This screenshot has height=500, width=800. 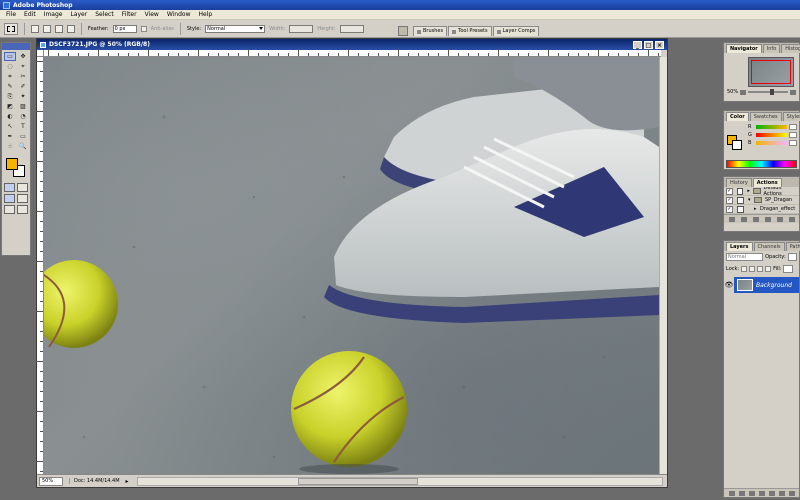 I want to click on vertical-scrollbar, so click(x=663, y=266).